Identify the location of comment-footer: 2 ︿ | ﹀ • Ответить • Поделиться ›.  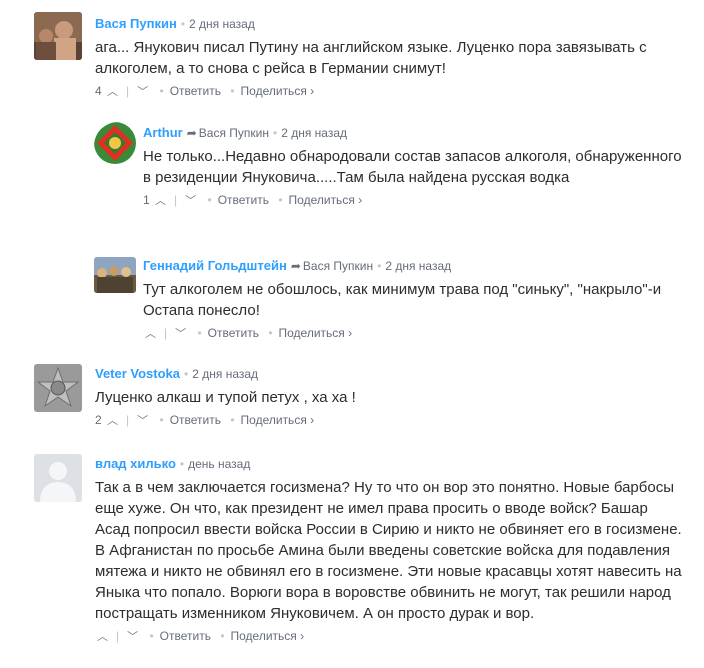
(389, 420).